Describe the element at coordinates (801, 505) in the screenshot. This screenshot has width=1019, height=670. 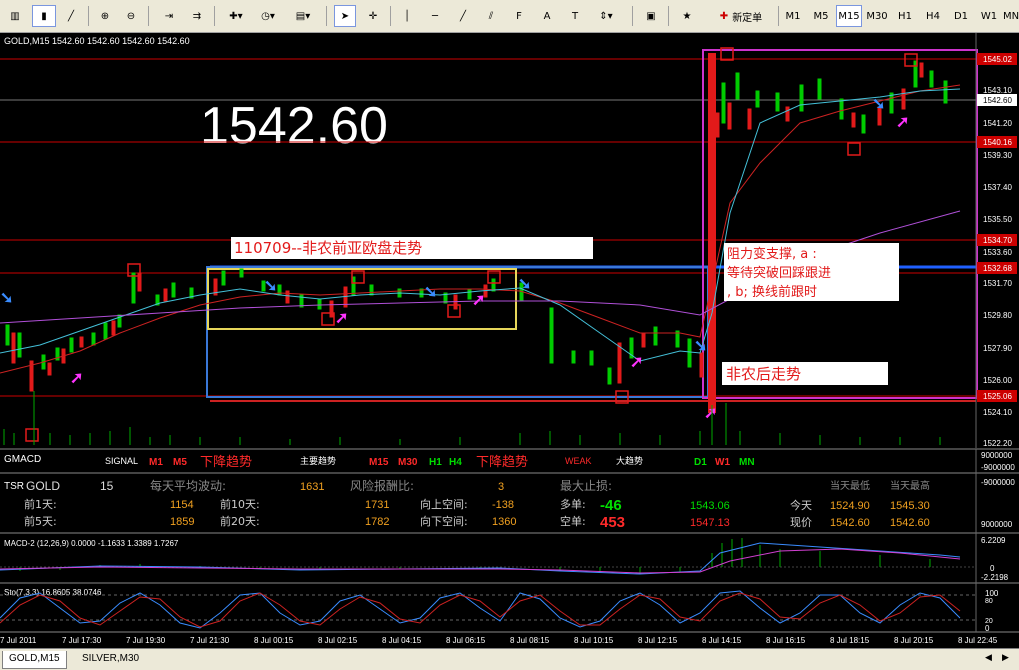
I see `tsr-today-label: 今天` at that location.